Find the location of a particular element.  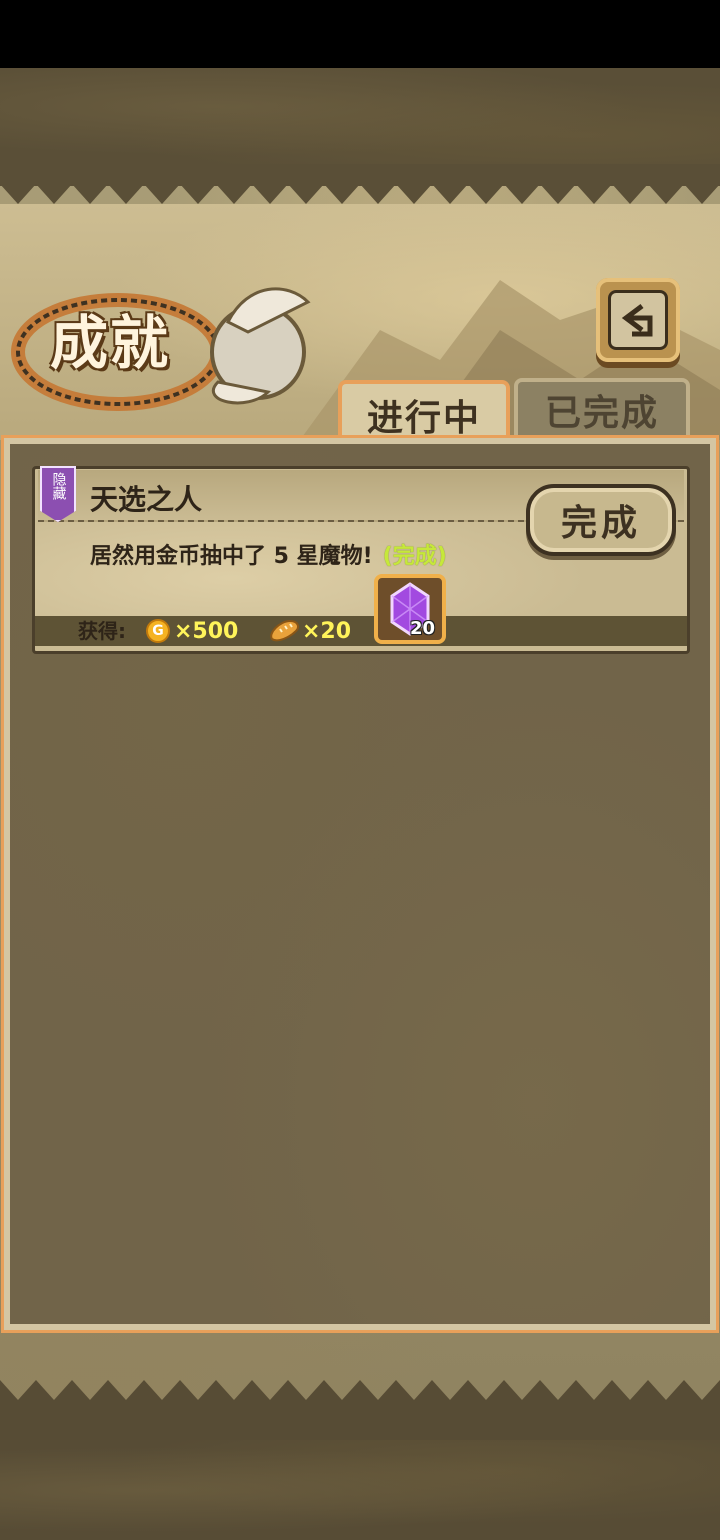

reward-bread-amount: ×20 is located at coordinates (327, 631).